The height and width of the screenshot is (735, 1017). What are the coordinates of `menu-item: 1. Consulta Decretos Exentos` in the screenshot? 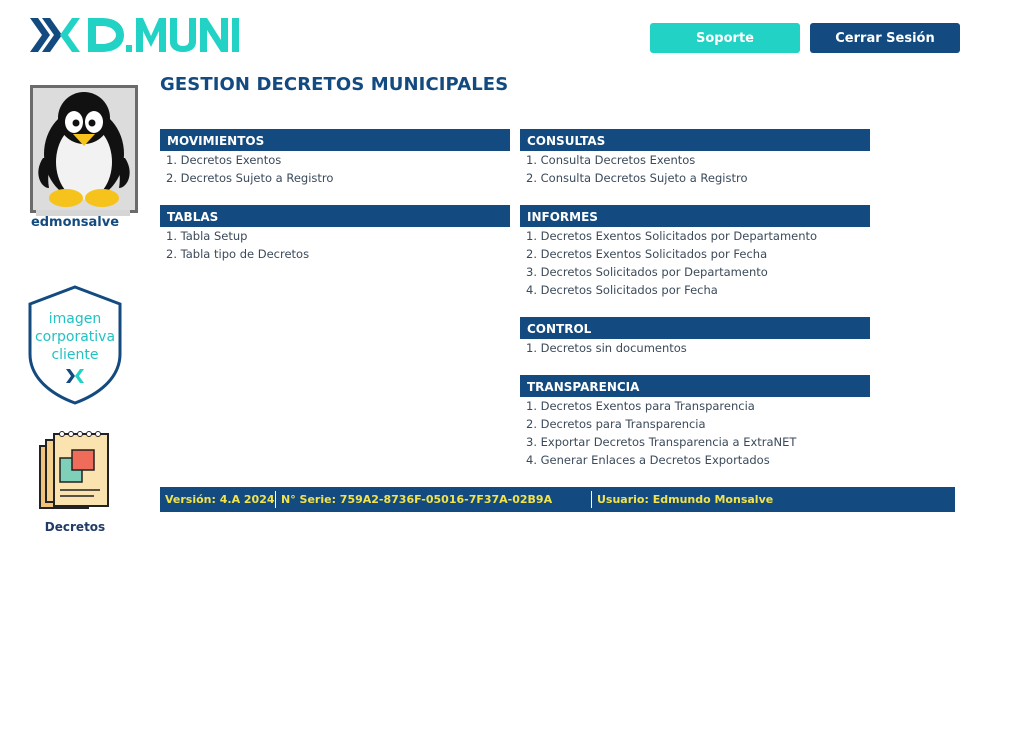 It's located at (695, 160).